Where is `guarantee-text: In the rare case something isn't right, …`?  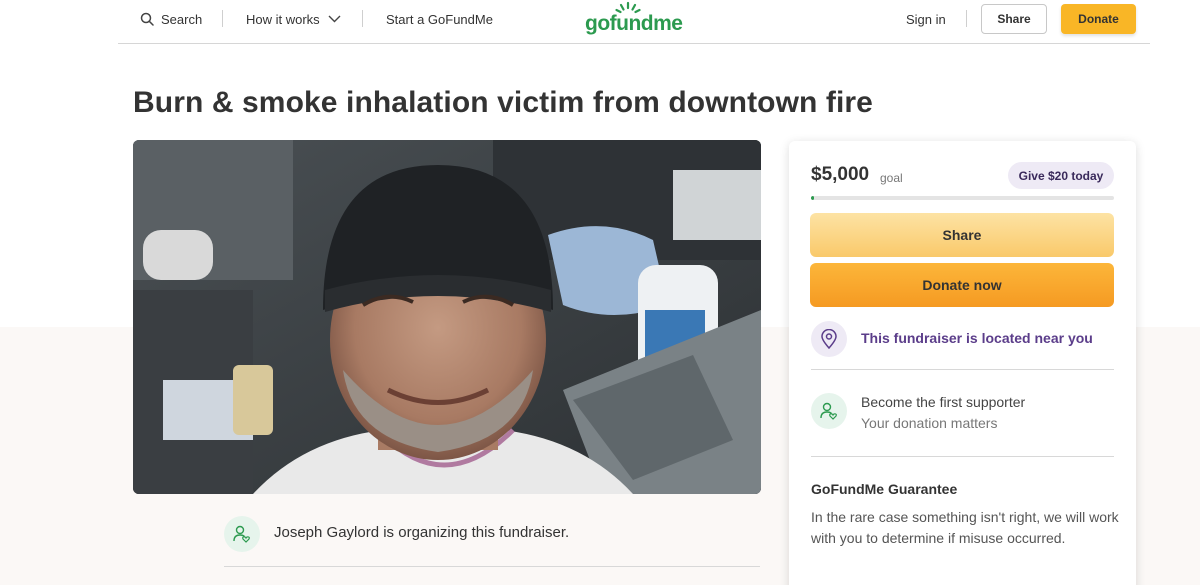
guarantee-text: In the rare case something isn't right, … is located at coordinates (965, 527).